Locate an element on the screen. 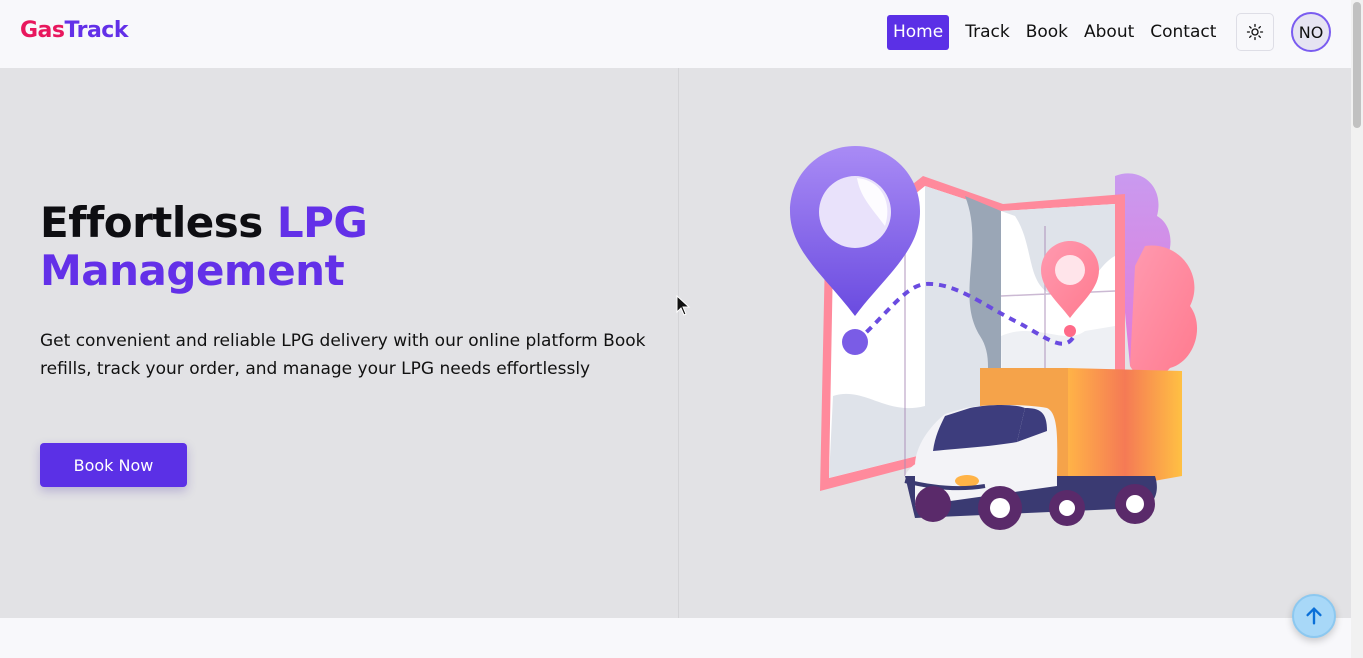 The height and width of the screenshot is (658, 1363). nav-link-book: Book is located at coordinates (1047, 32).